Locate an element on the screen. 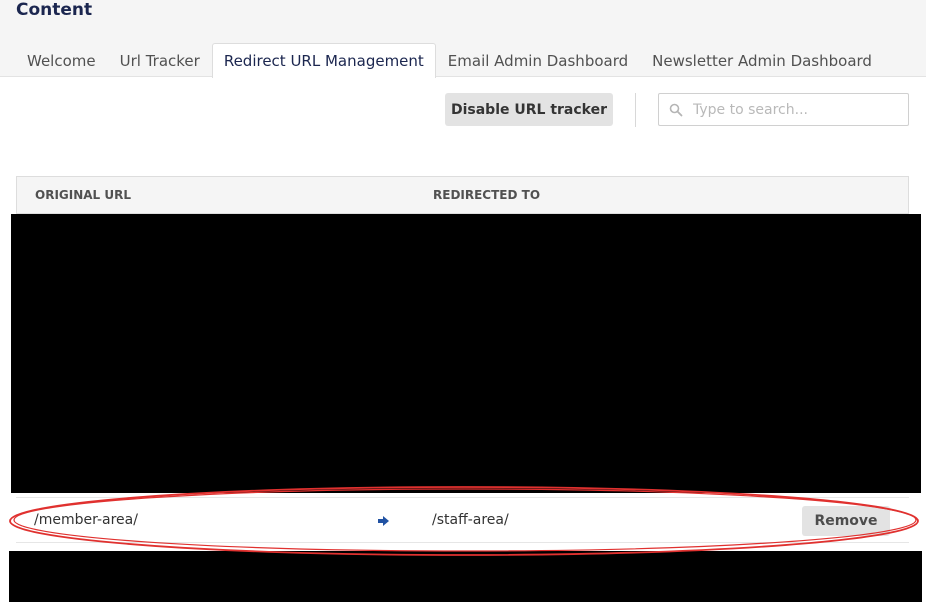 This screenshot has width=926, height=602. column-header-original-url: ORIGINAL URL is located at coordinates (83, 195).